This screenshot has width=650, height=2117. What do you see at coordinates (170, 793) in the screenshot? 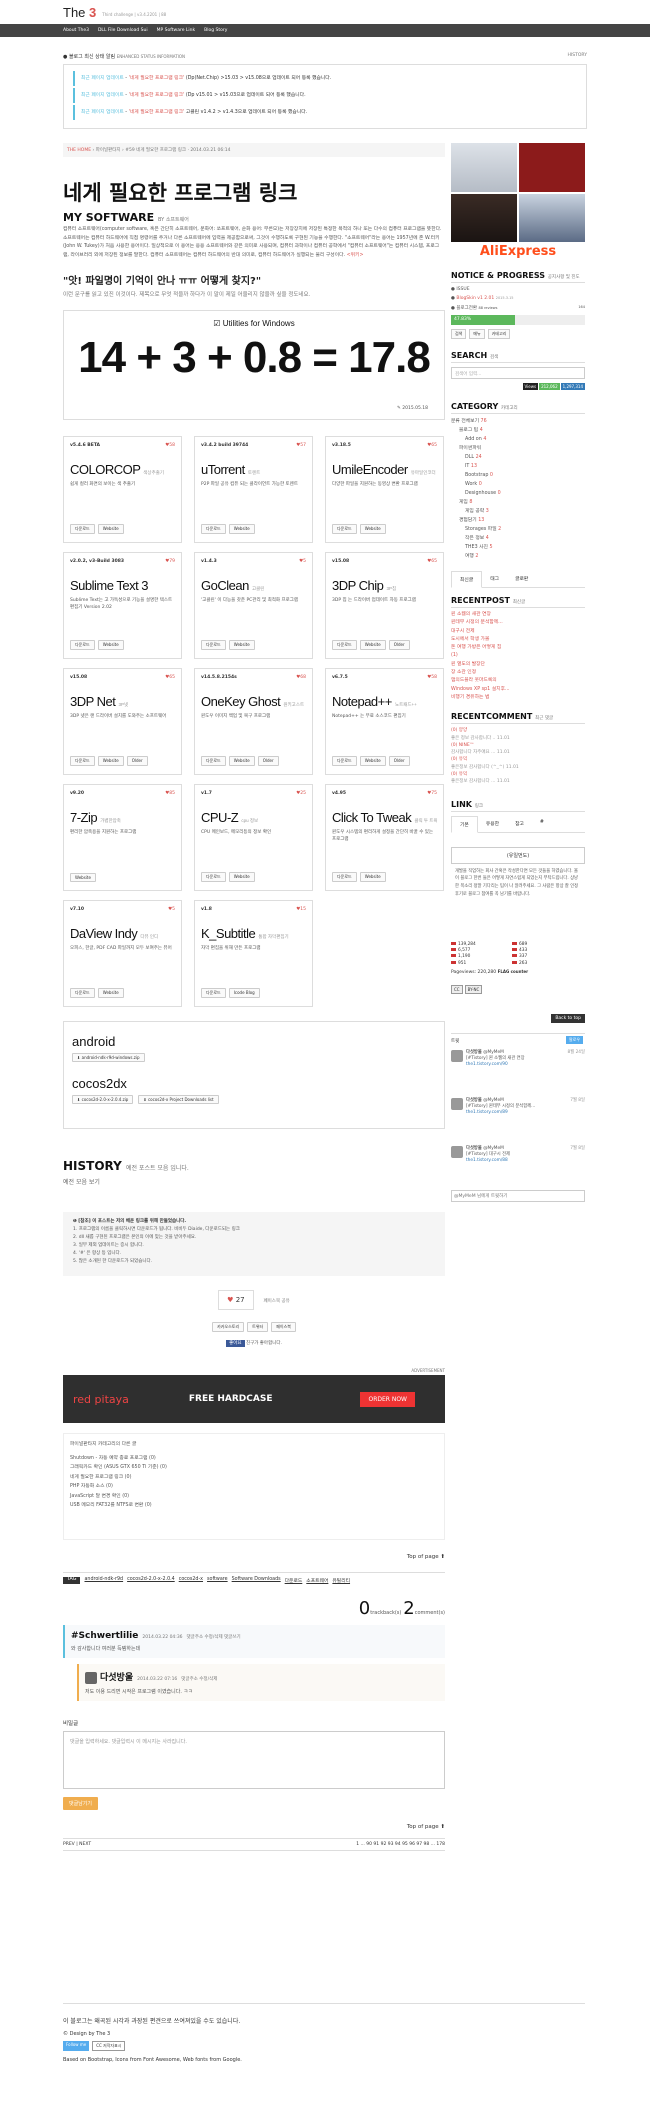
I see `card-likes: ♥85` at bounding box center [170, 793].